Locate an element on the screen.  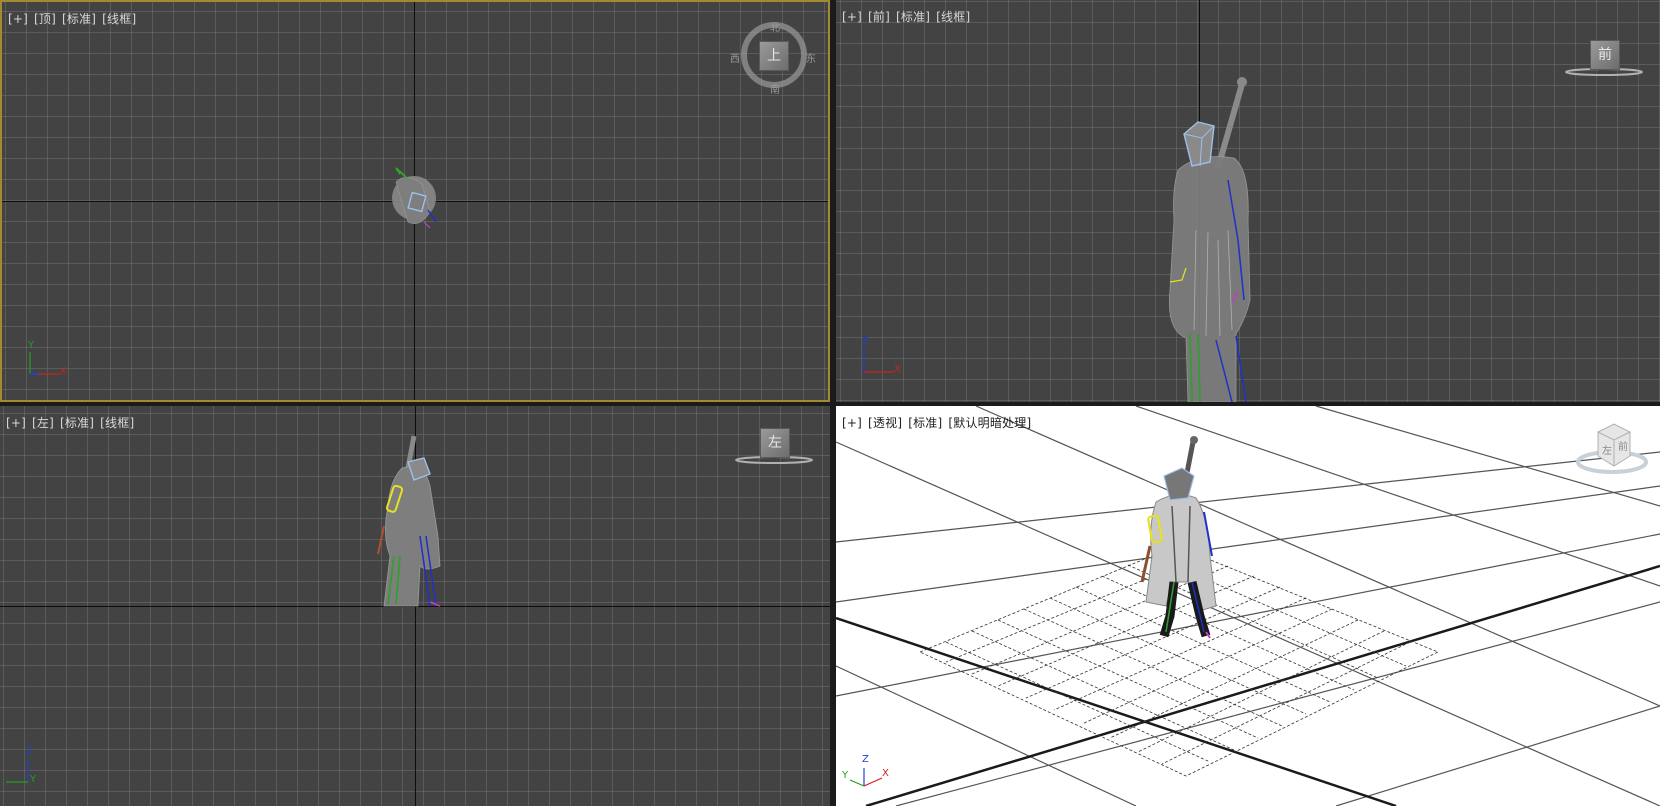
axis-gizmo: Y X is located at coordinates (45, 361).